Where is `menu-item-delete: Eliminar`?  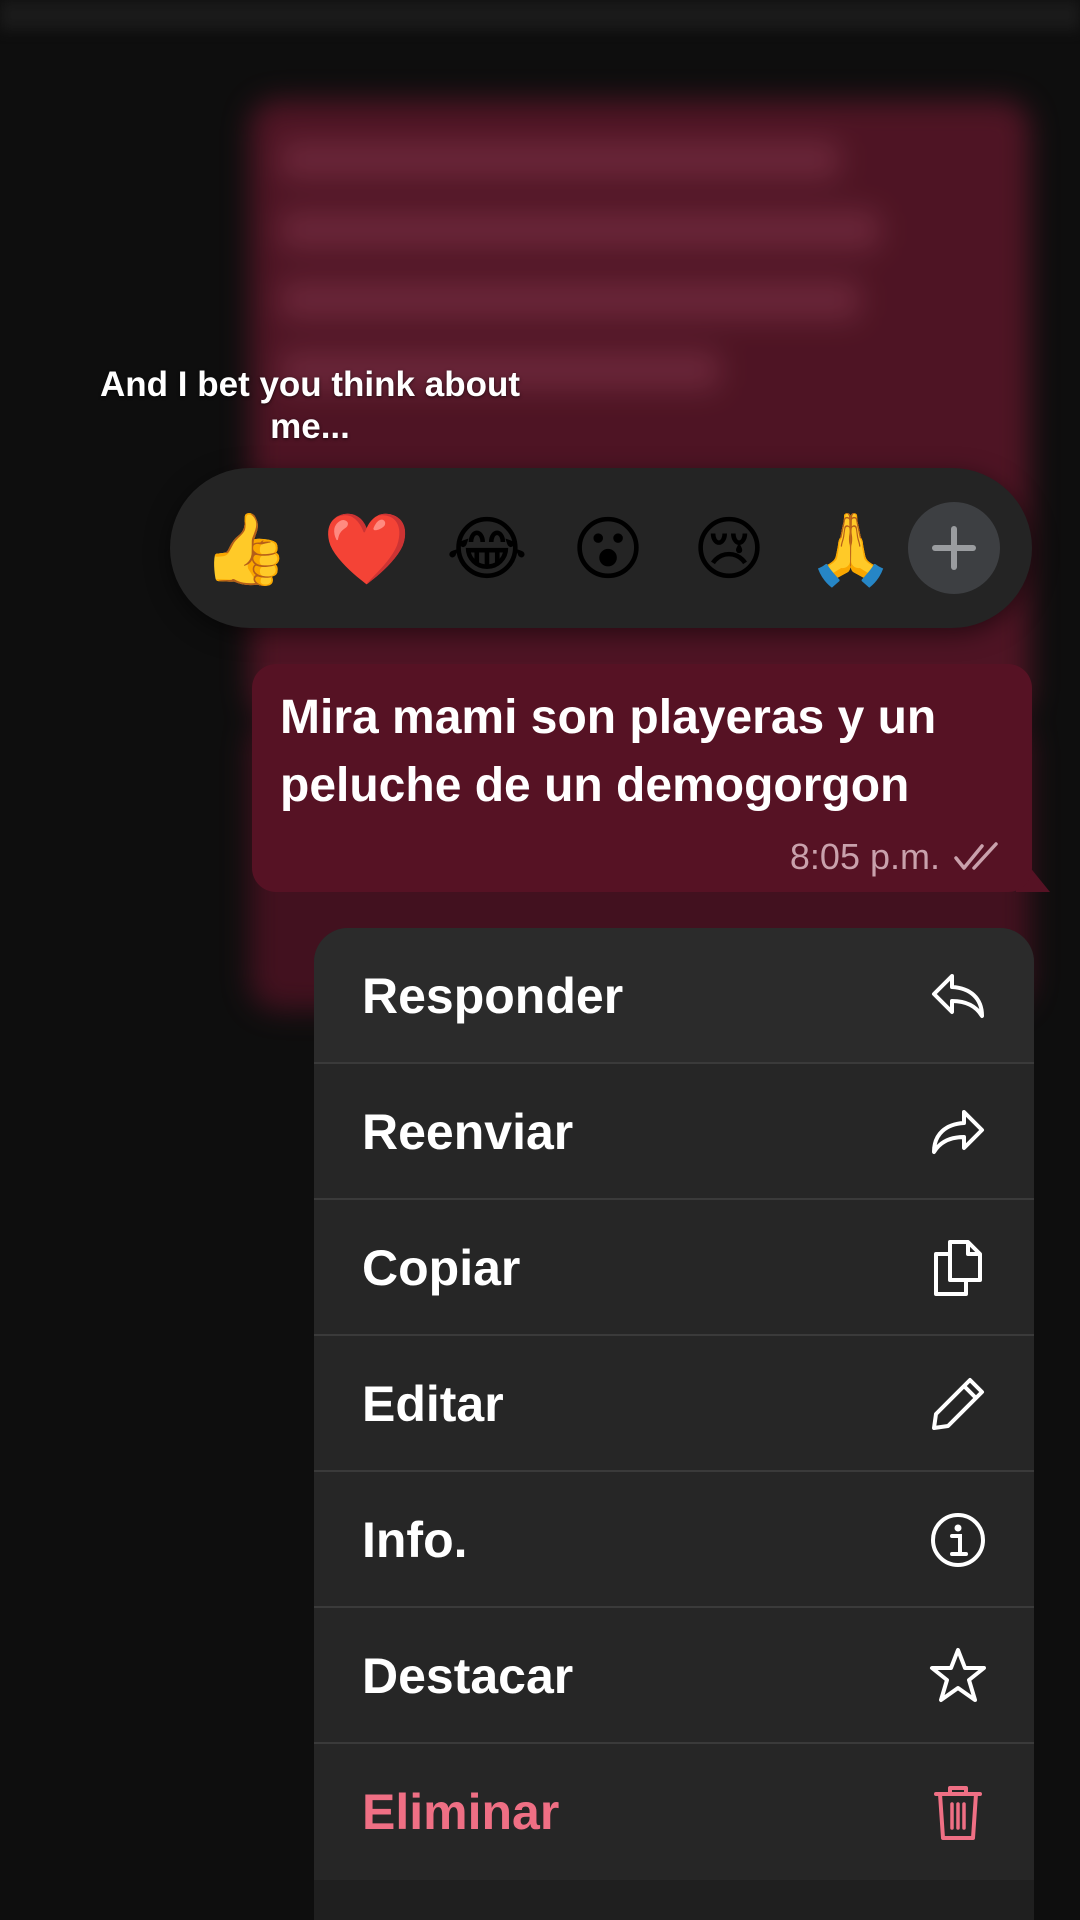
menu-item-delete: Eliminar is located at coordinates (674, 1812).